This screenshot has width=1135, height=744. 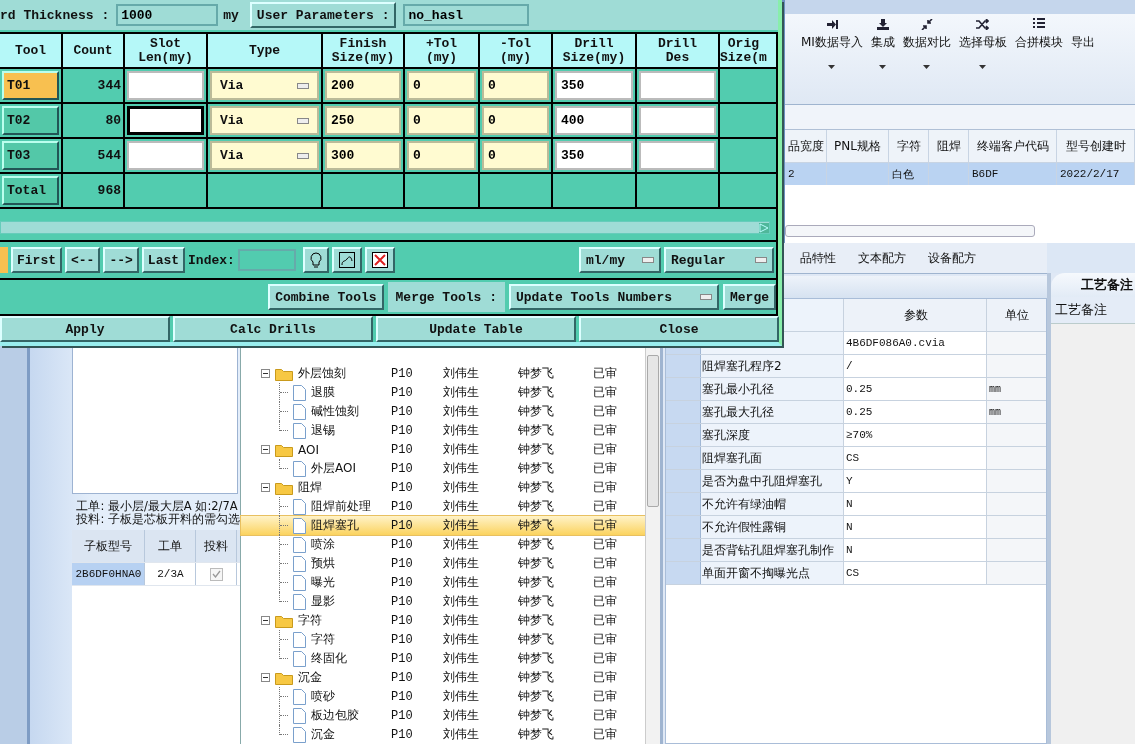 I want to click on tree-row: 外层蚀刻 P10 刘伟生 钟梦飞 已审, so click(x=443, y=373).